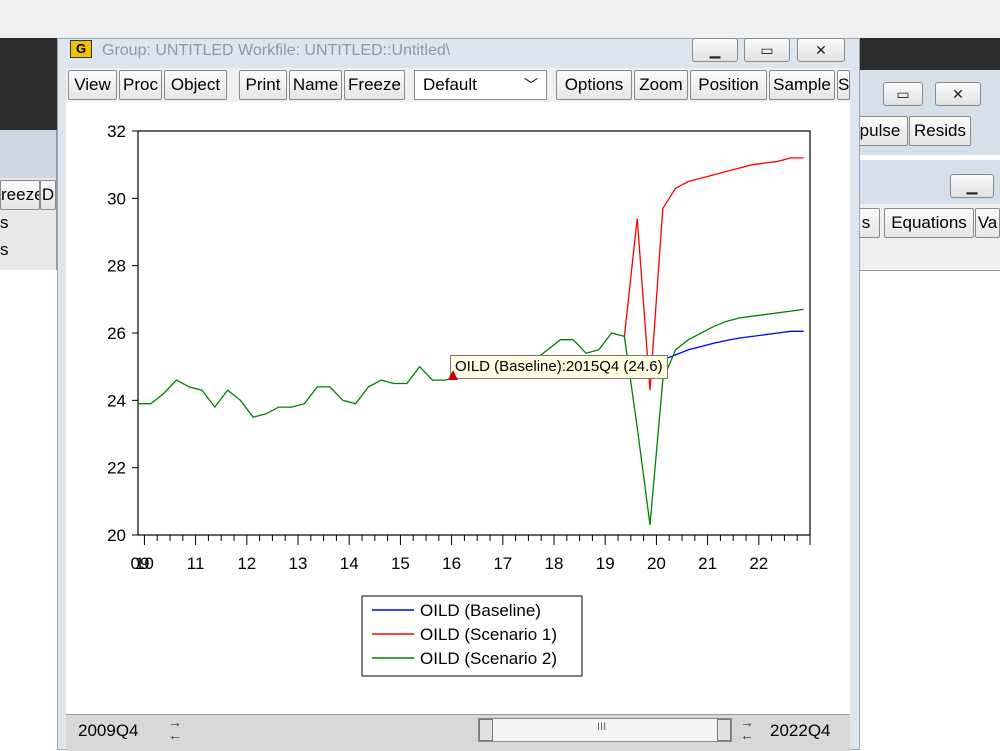  What do you see at coordinates (140, 85) in the screenshot?
I see `proc-button: Proc` at bounding box center [140, 85].